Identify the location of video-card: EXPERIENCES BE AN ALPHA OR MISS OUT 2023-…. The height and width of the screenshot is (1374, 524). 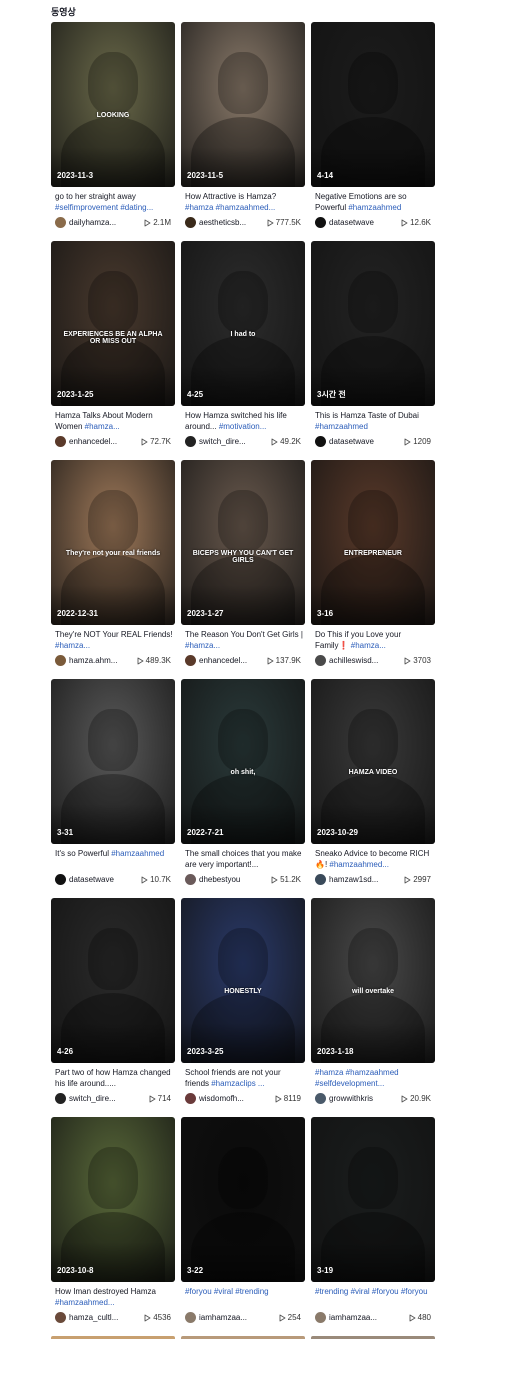
(113, 344).